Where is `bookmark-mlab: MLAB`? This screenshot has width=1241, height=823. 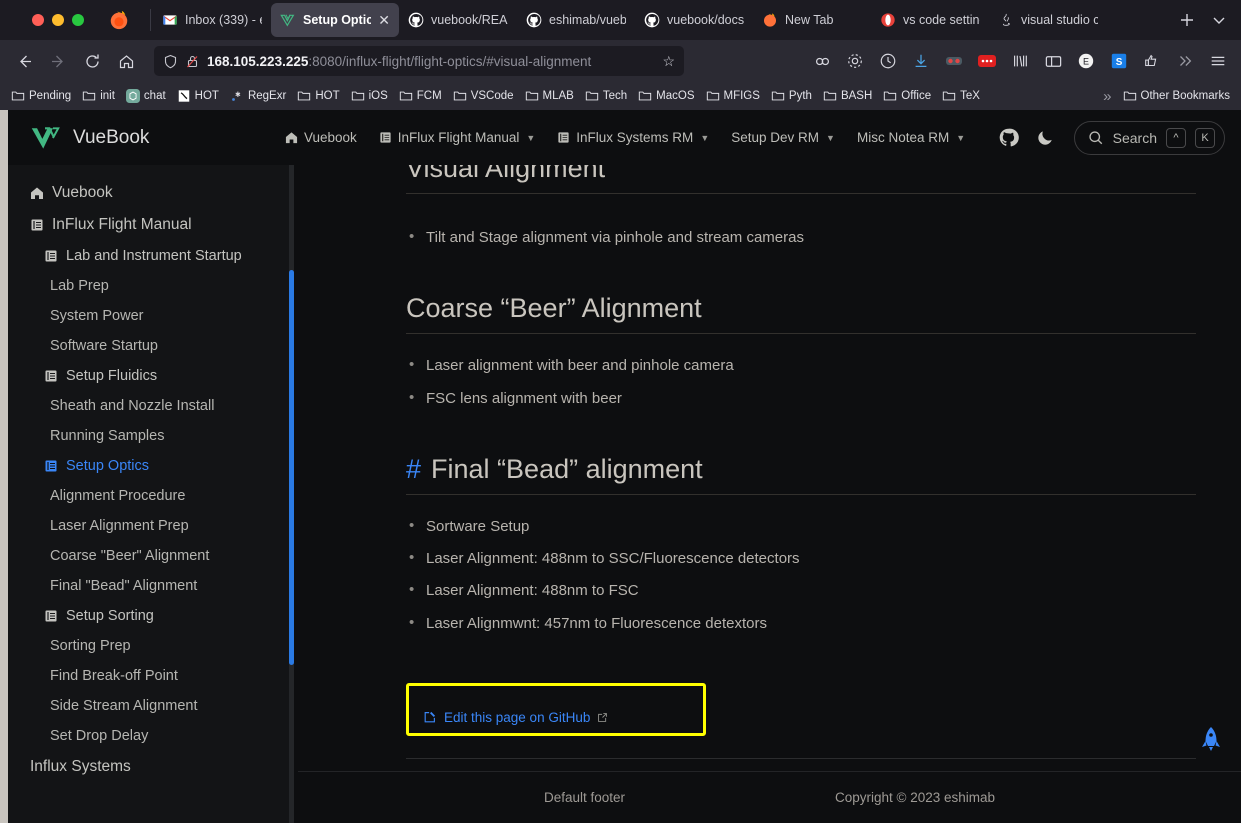 bookmark-mlab: MLAB is located at coordinates (549, 96).